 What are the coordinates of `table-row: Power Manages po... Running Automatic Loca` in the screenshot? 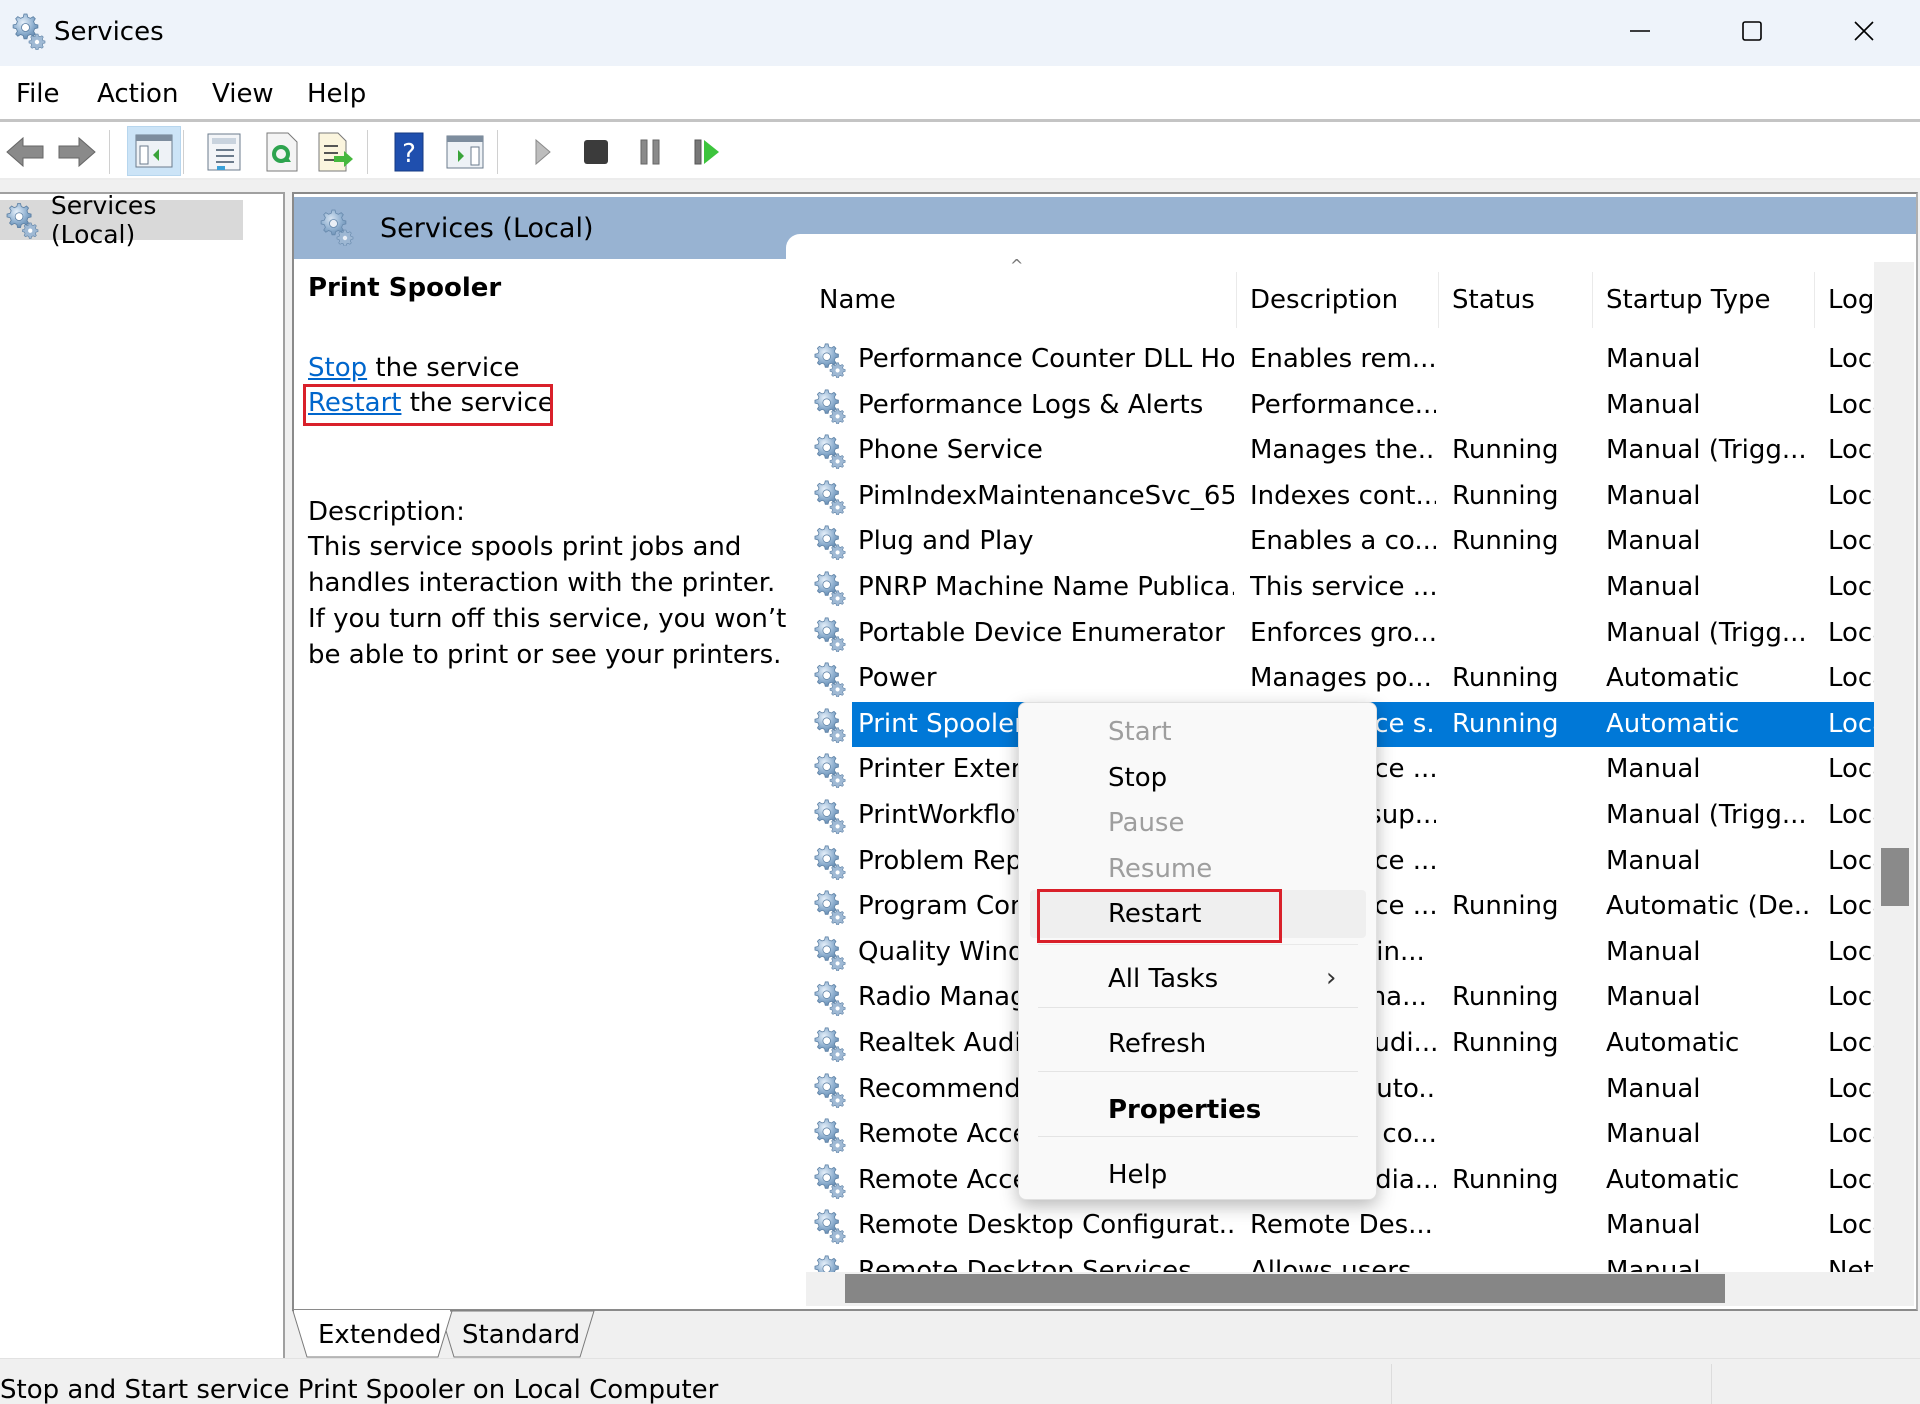 It's located at (1340, 679).